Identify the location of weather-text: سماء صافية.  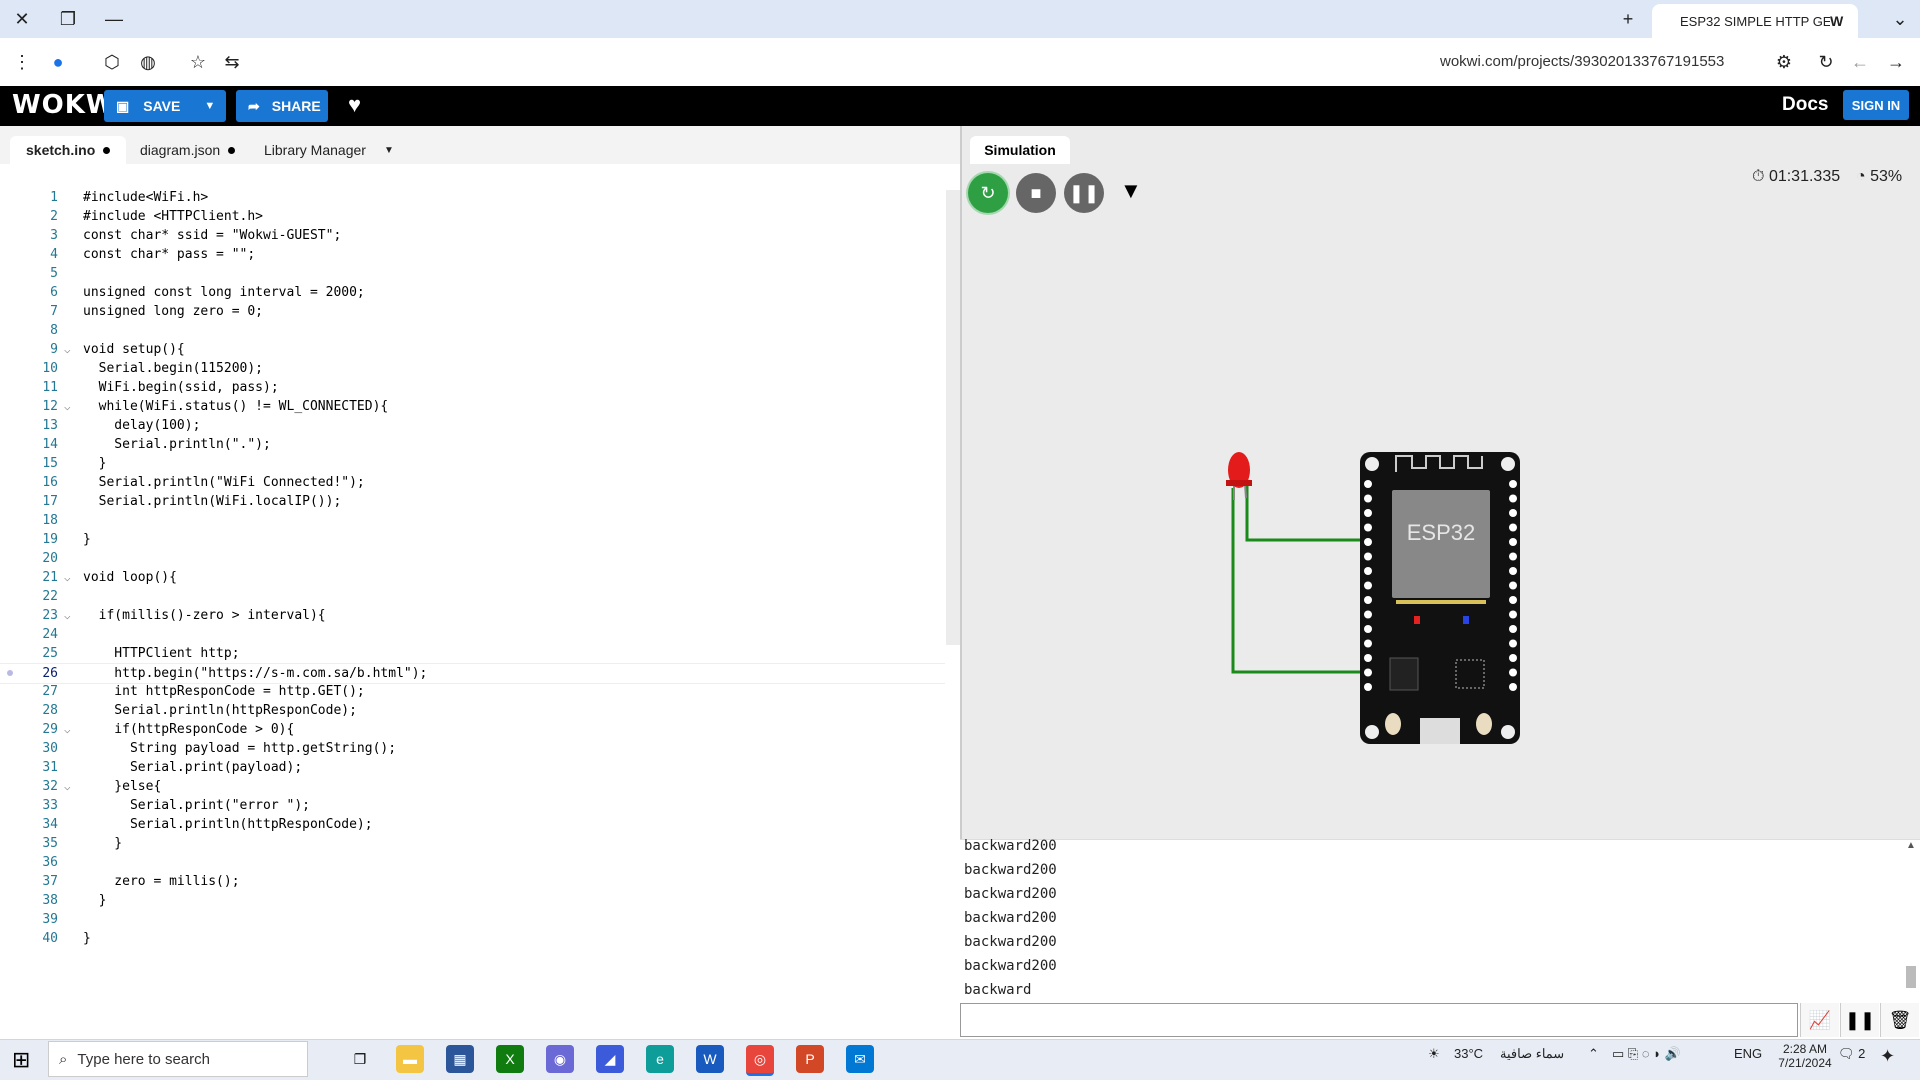
(1532, 1054).